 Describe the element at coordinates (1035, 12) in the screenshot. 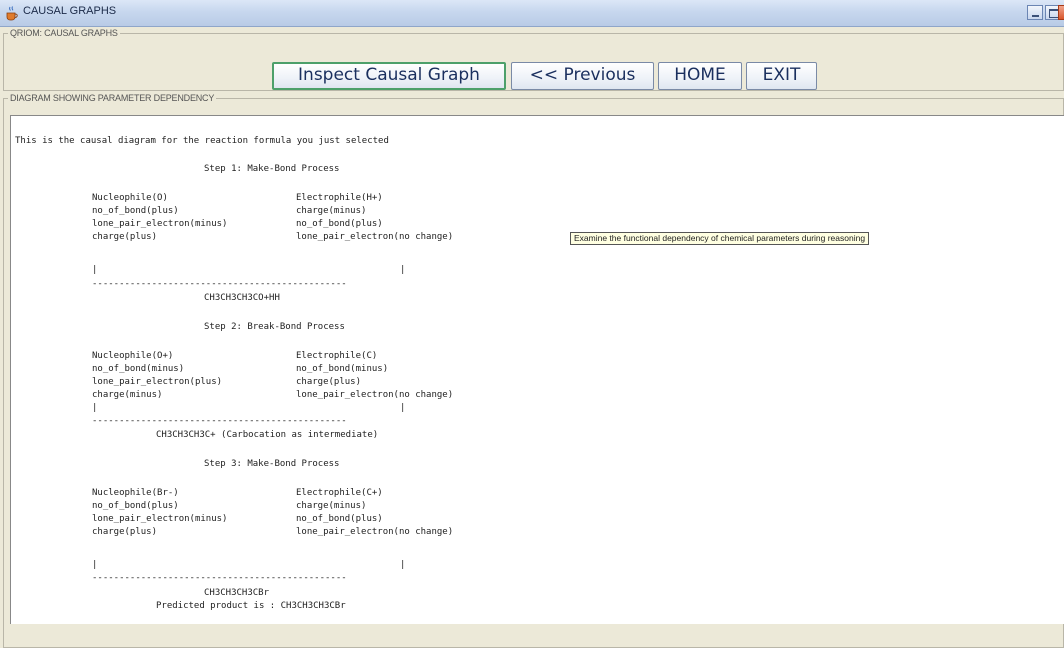

I see `minimize-button` at that location.